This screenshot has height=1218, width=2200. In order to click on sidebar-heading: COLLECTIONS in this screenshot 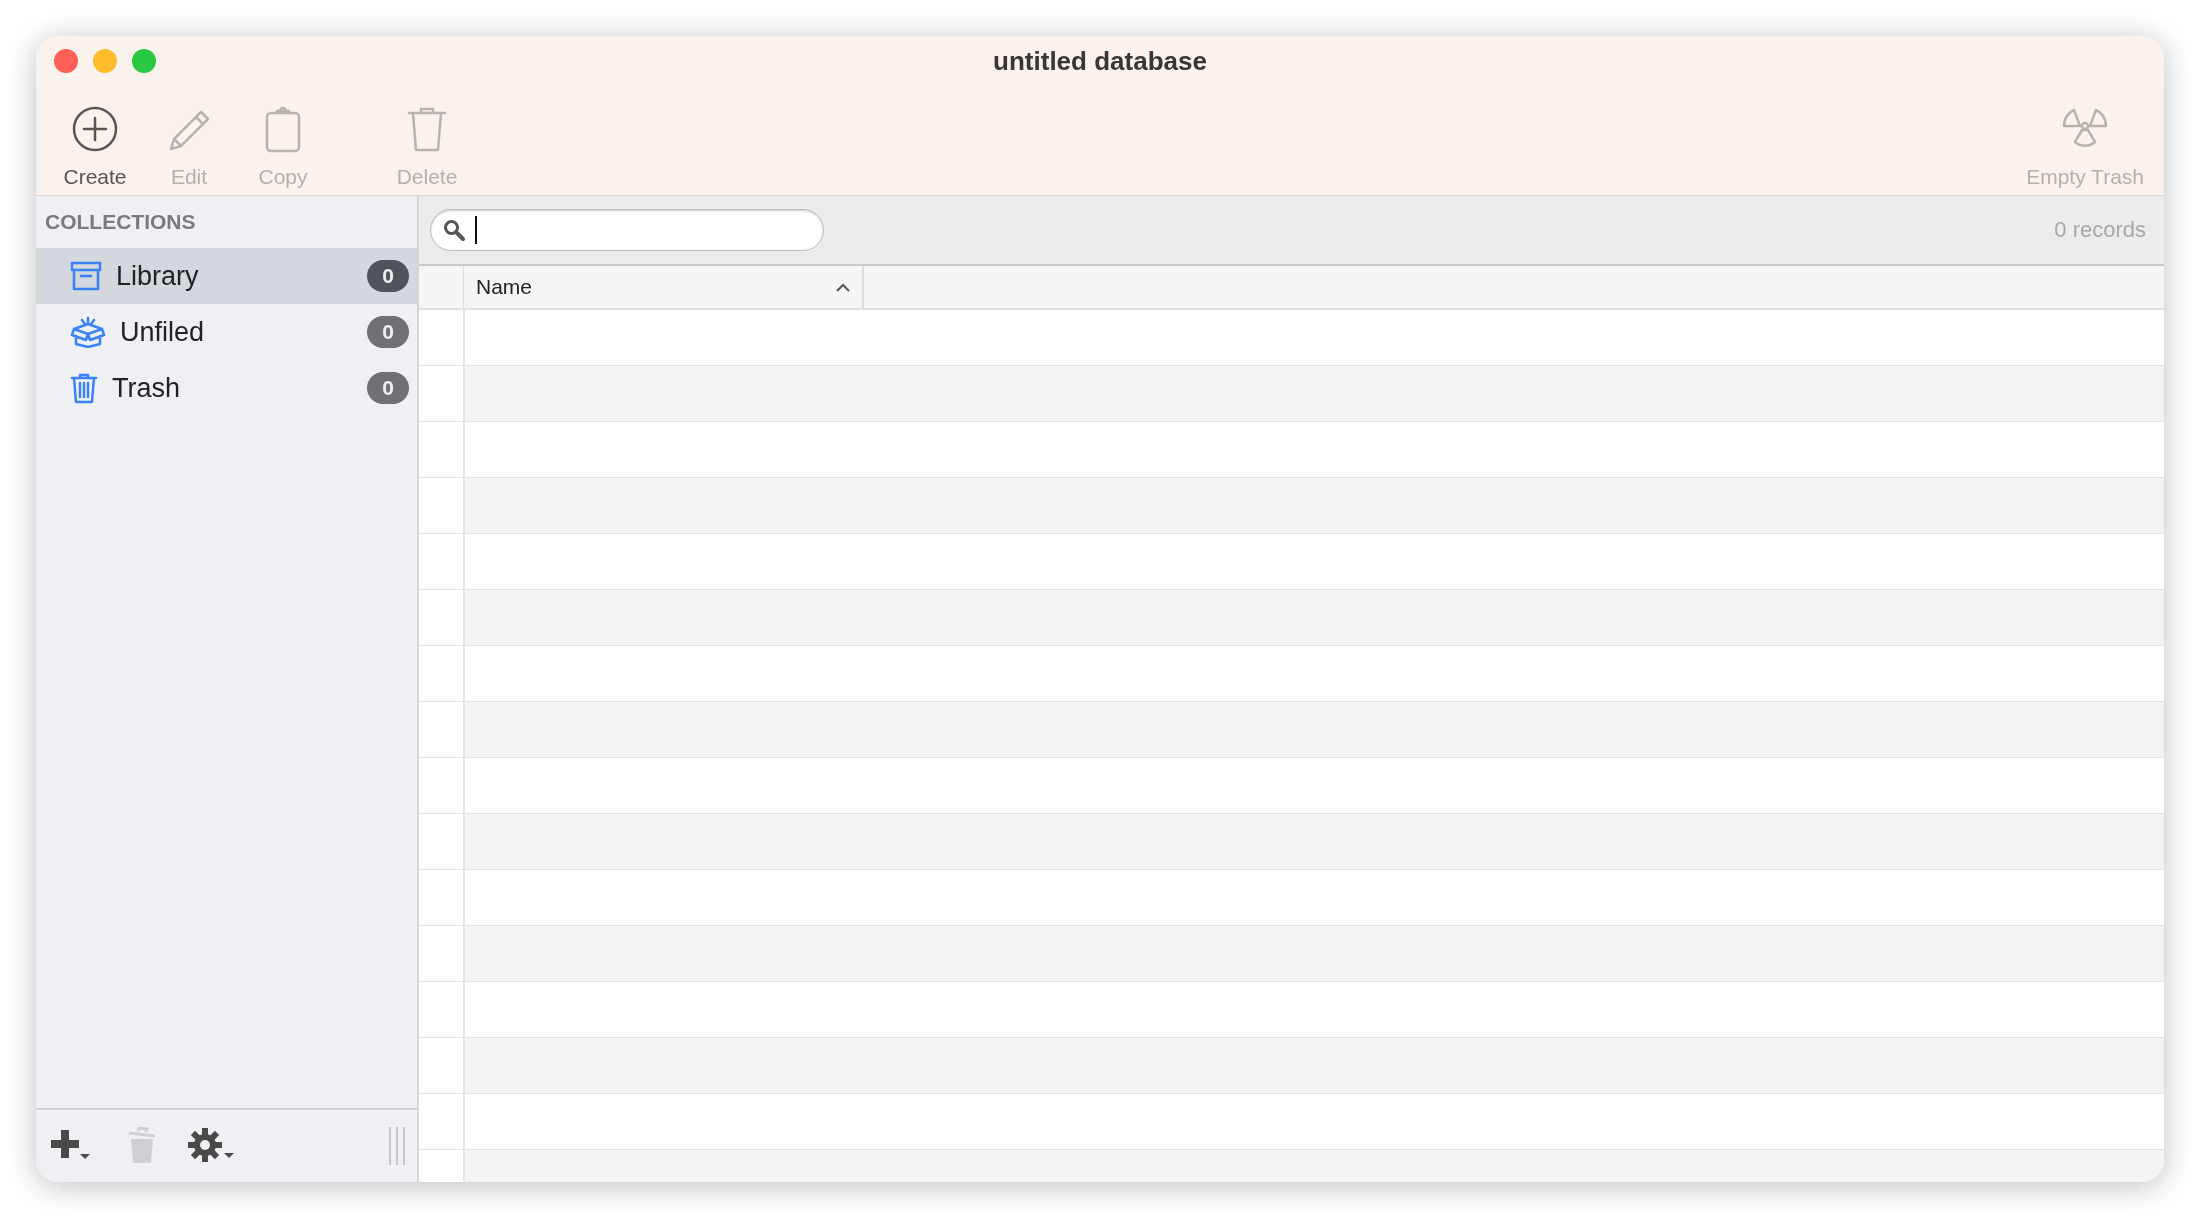, I will do `click(120, 222)`.